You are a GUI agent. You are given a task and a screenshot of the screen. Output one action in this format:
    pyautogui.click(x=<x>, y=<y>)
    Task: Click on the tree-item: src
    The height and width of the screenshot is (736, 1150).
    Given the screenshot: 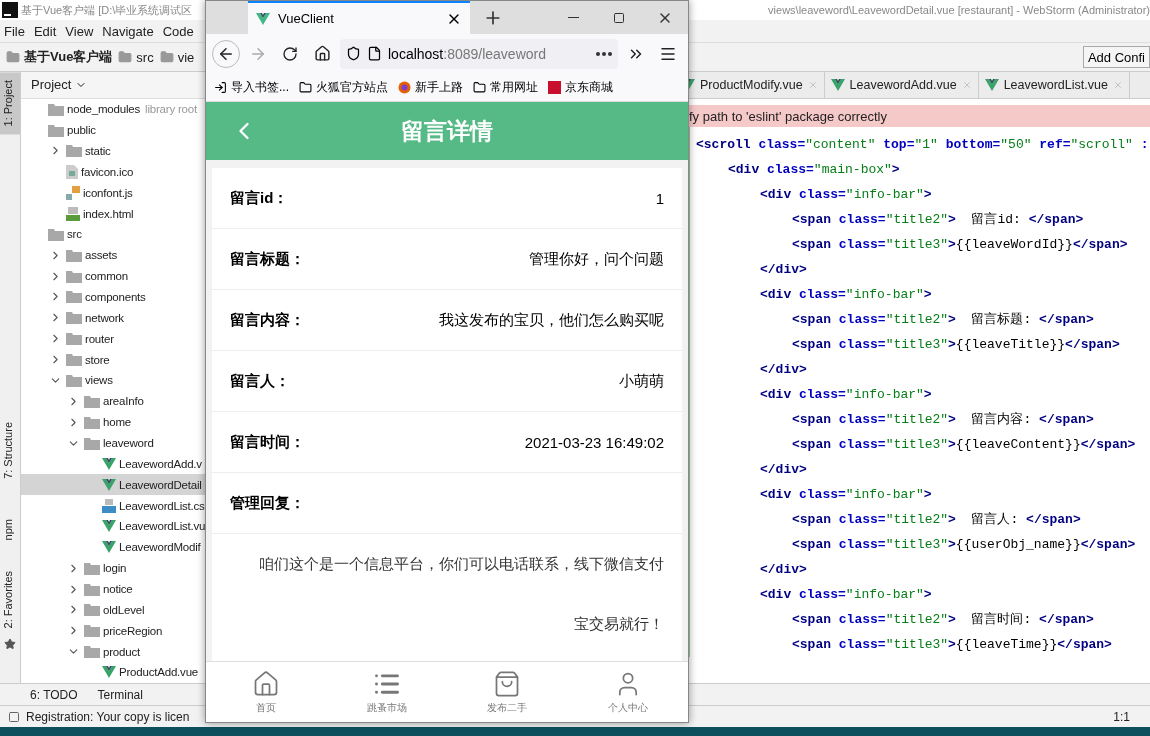 What is the action you would take?
    pyautogui.click(x=113, y=234)
    